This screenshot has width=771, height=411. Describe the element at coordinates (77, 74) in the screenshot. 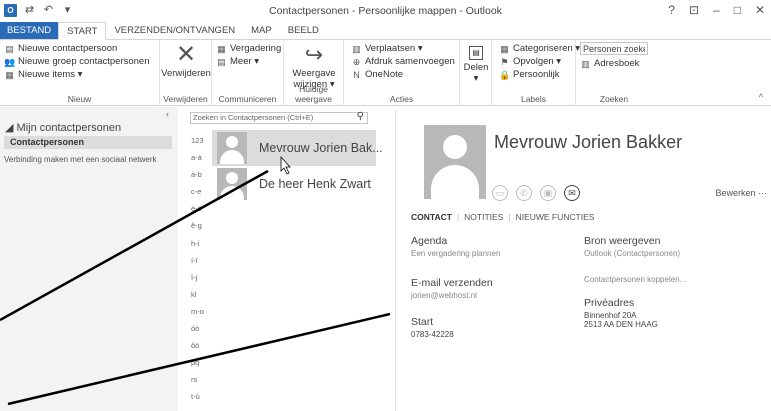

I see `new-items-button: ▦ Nieuwe items ▾` at that location.